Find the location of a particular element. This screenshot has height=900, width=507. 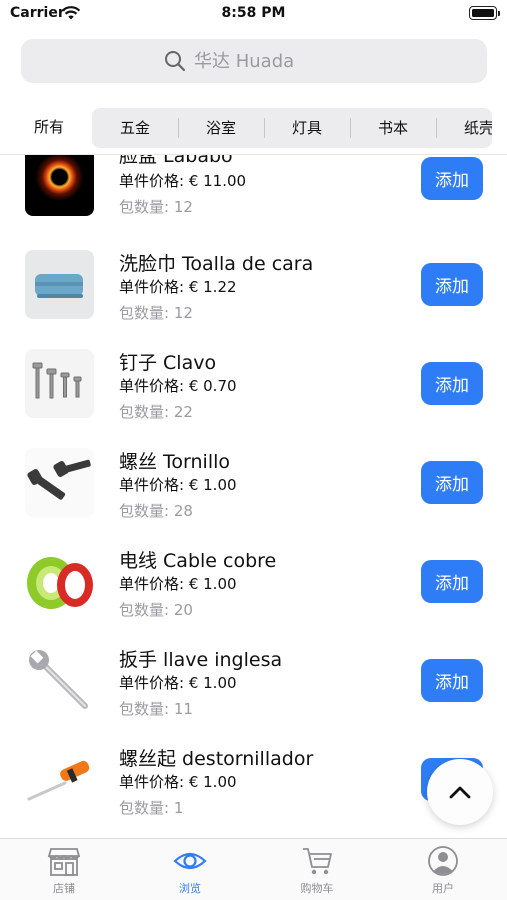

list-item: 扳手 llave inglesa 单件价格: € 1.00 包数量: 11 添加 is located at coordinates (253, 691).